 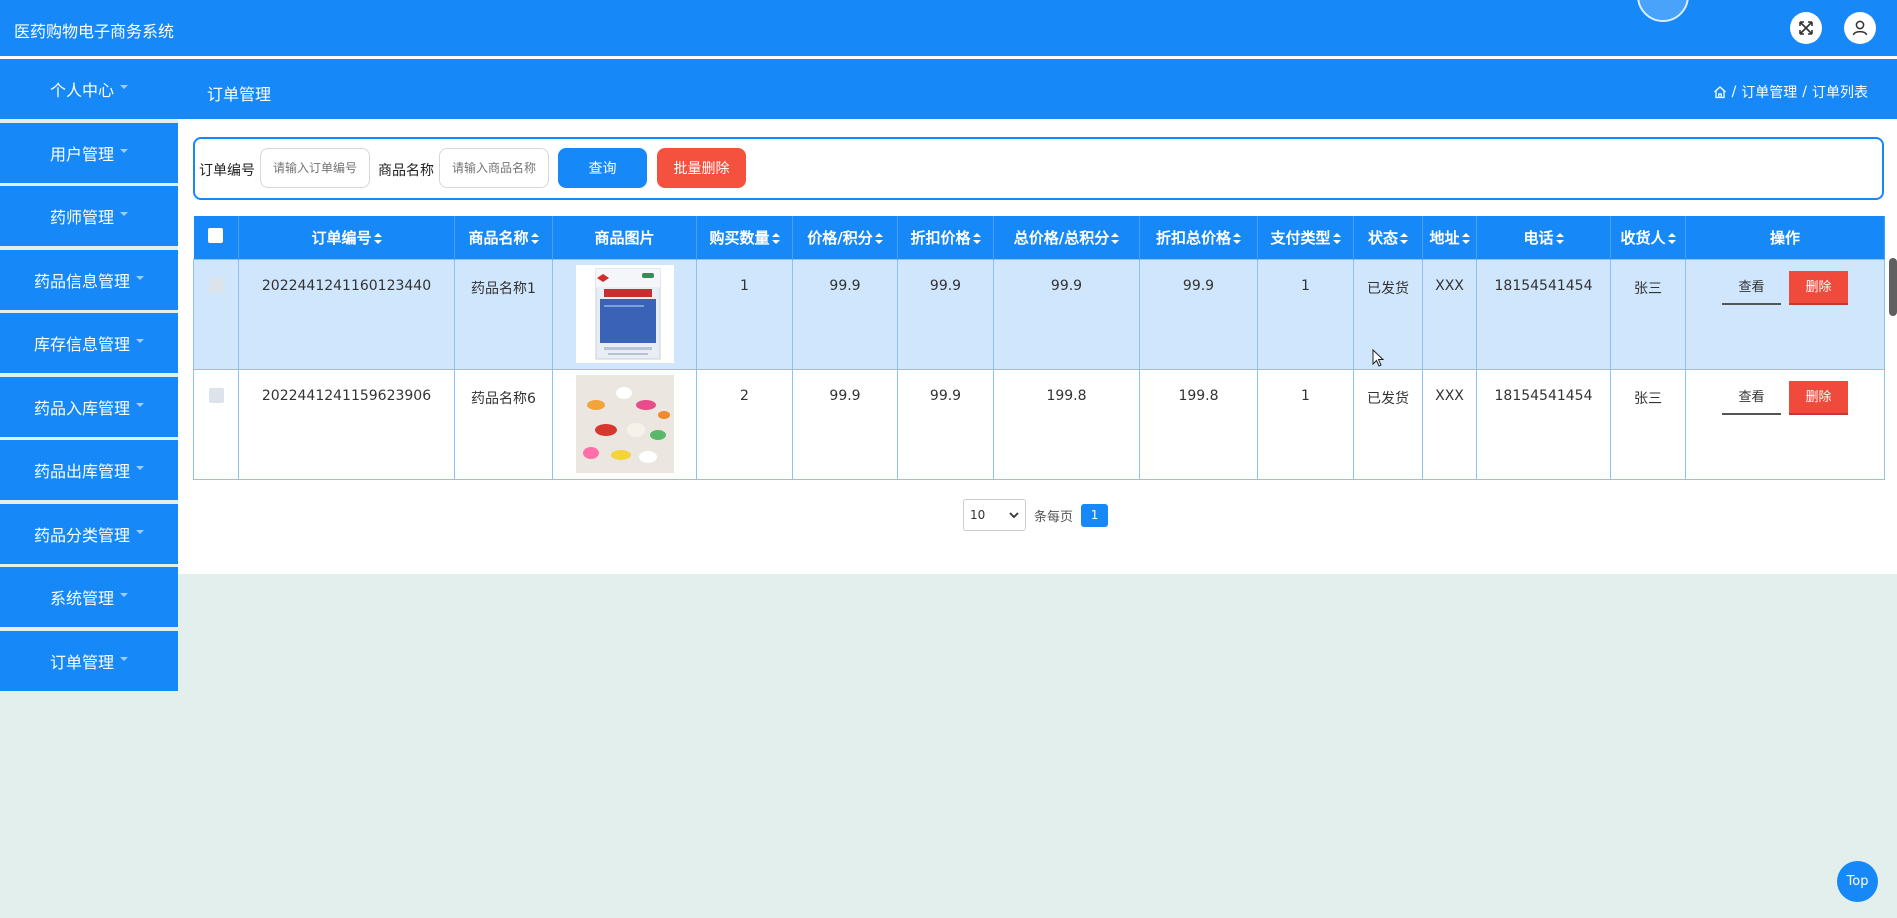 What do you see at coordinates (315, 168) in the screenshot?
I see `order-no-input` at bounding box center [315, 168].